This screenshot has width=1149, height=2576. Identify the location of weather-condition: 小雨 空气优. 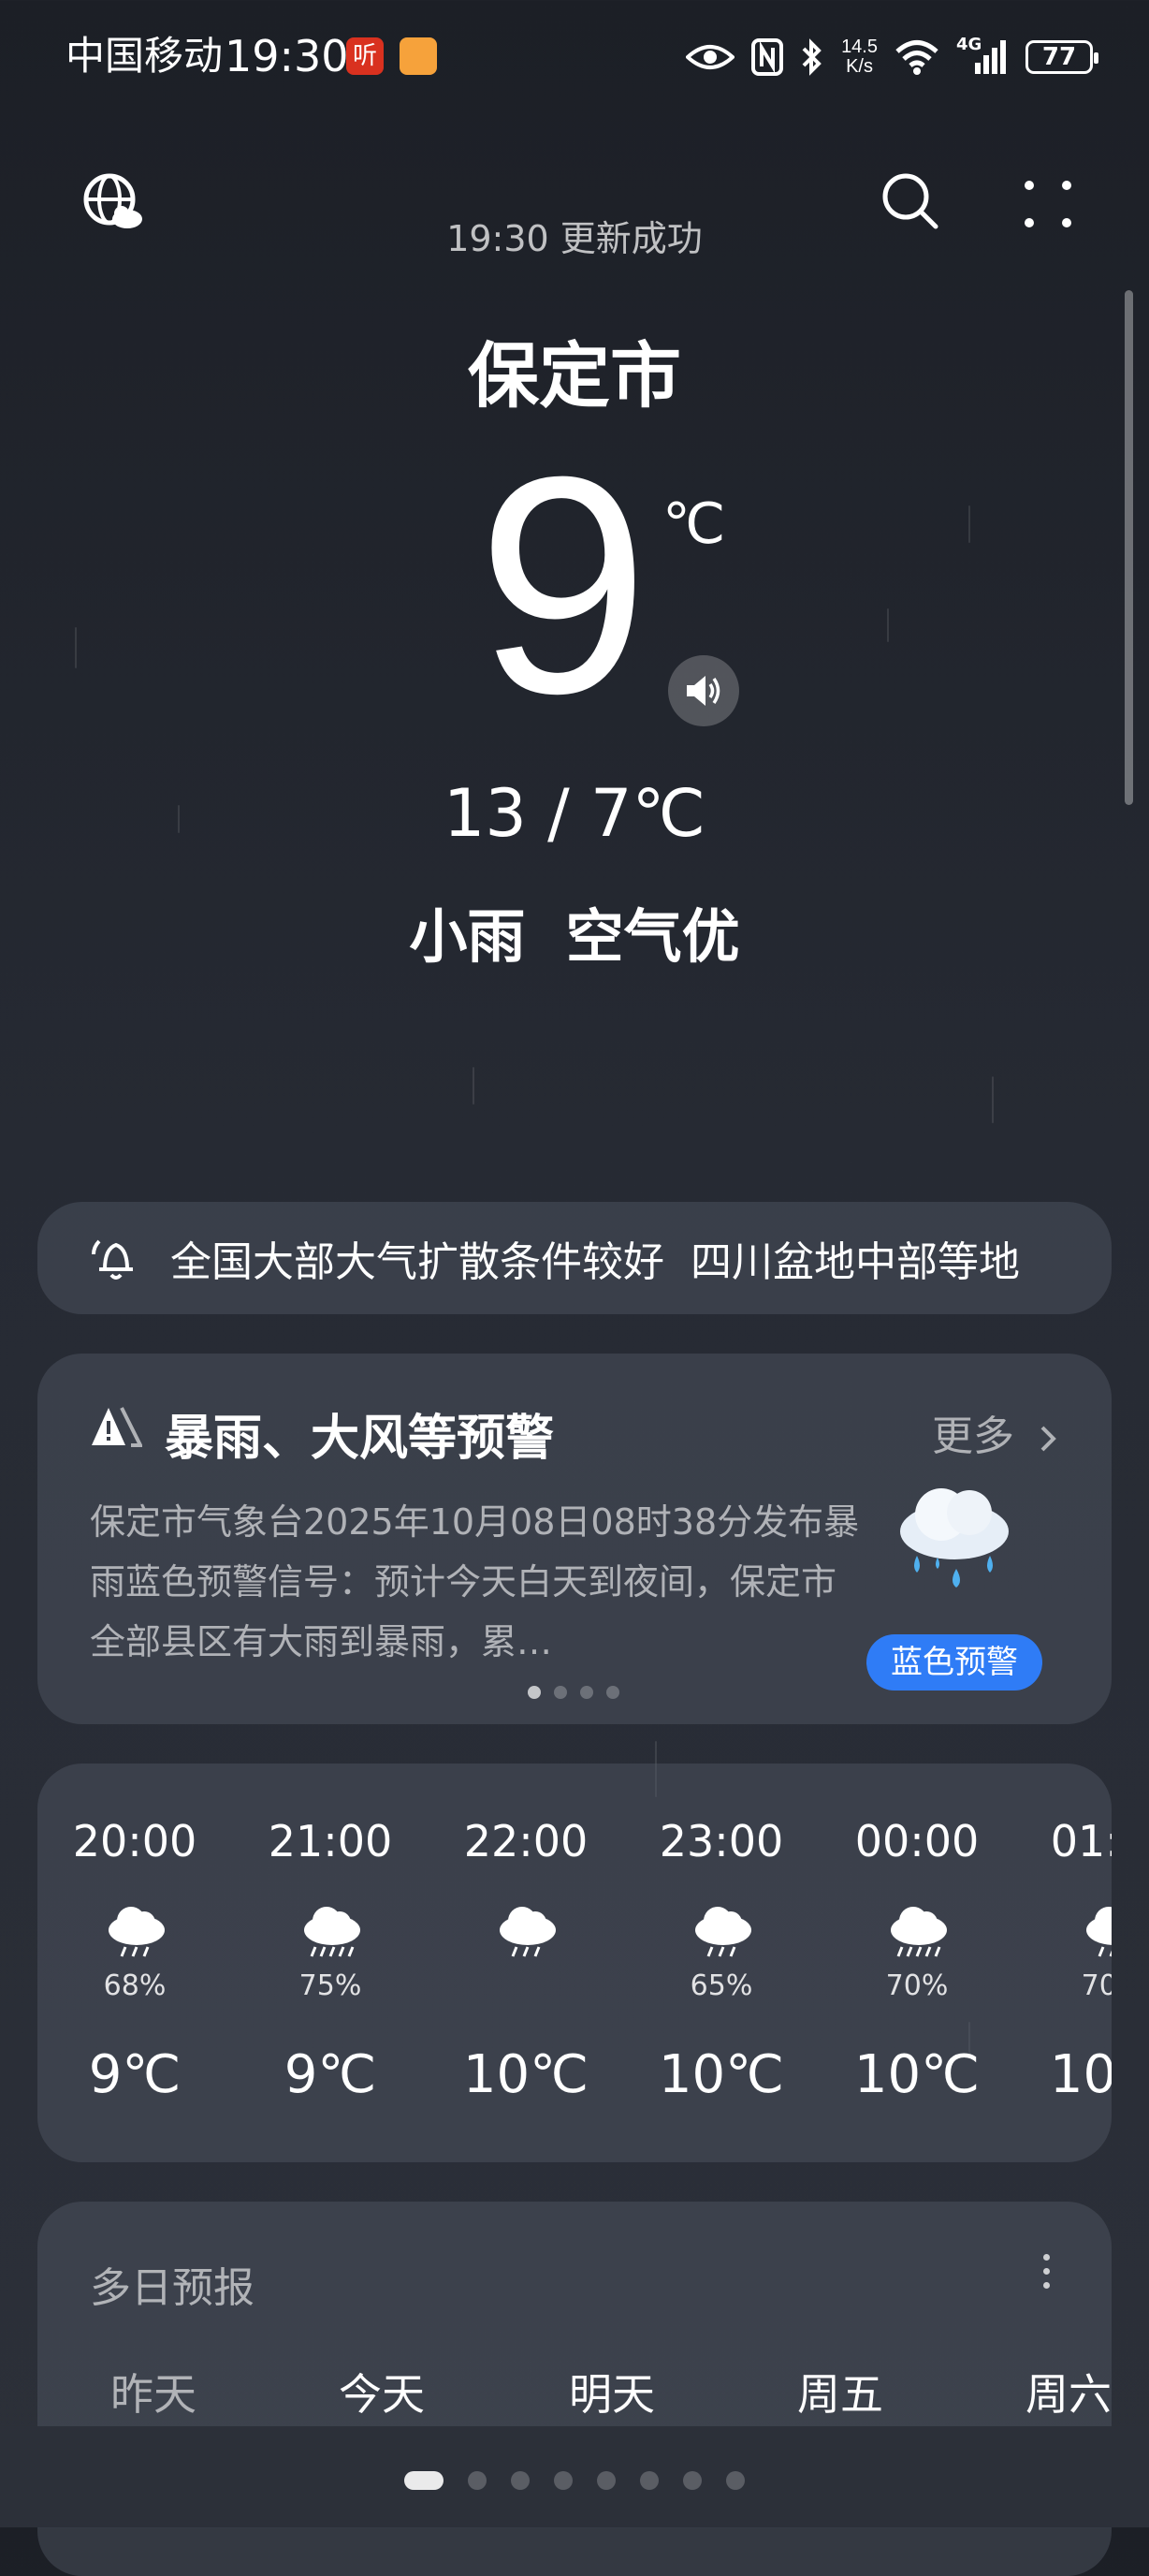
(574, 936).